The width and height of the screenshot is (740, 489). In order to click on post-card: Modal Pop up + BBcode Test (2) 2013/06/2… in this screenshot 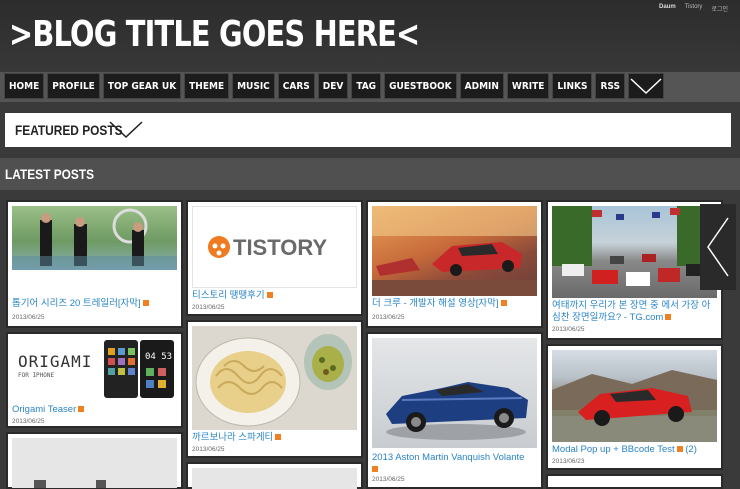, I will do `click(634, 407)`.